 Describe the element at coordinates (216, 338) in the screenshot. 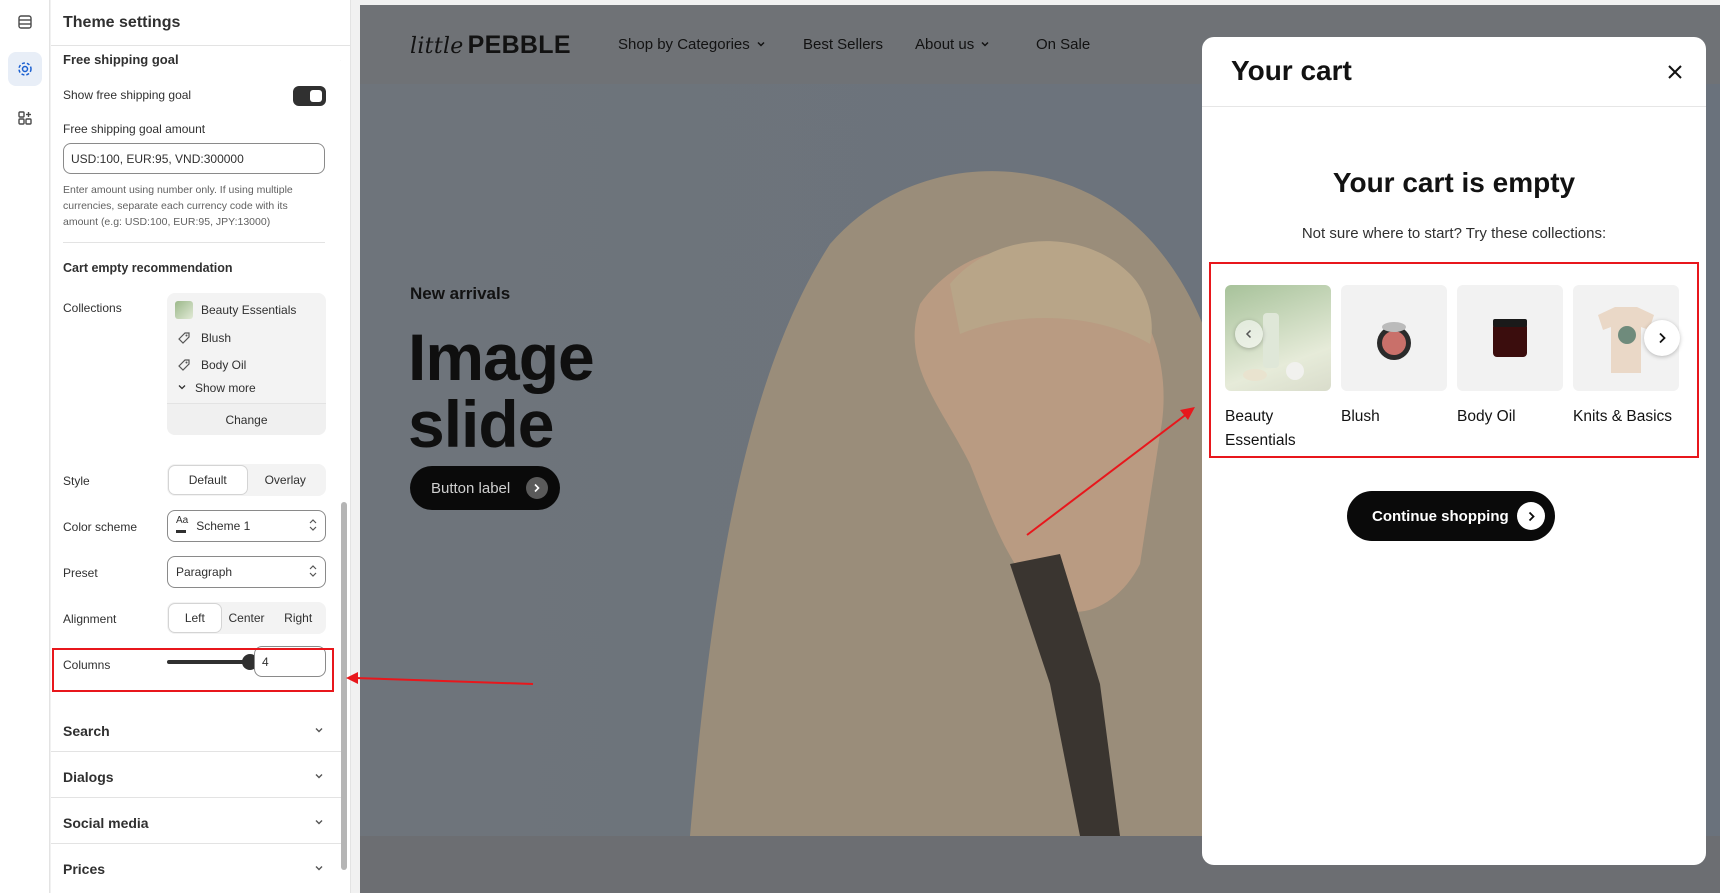

I see `collection-name: Blush` at that location.